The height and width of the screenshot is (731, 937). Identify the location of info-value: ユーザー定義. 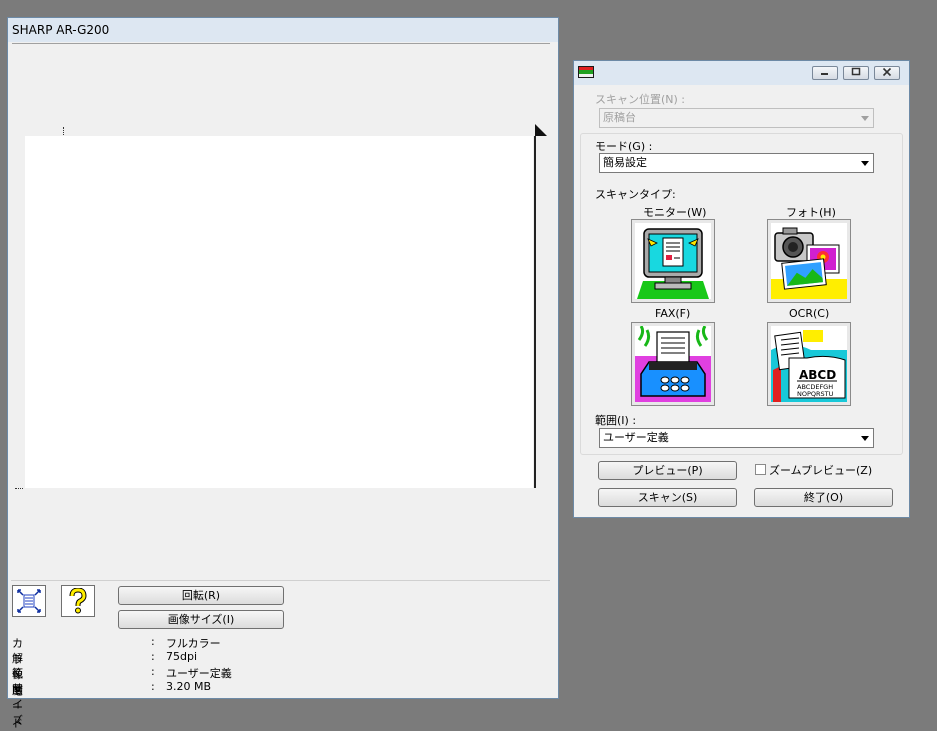
(199, 673).